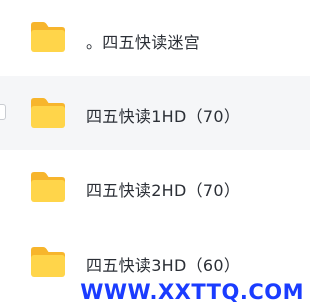  What do you see at coordinates (192, 292) in the screenshot?
I see `watermark-text: WWW.XXTTQ.COM` at bounding box center [192, 292].